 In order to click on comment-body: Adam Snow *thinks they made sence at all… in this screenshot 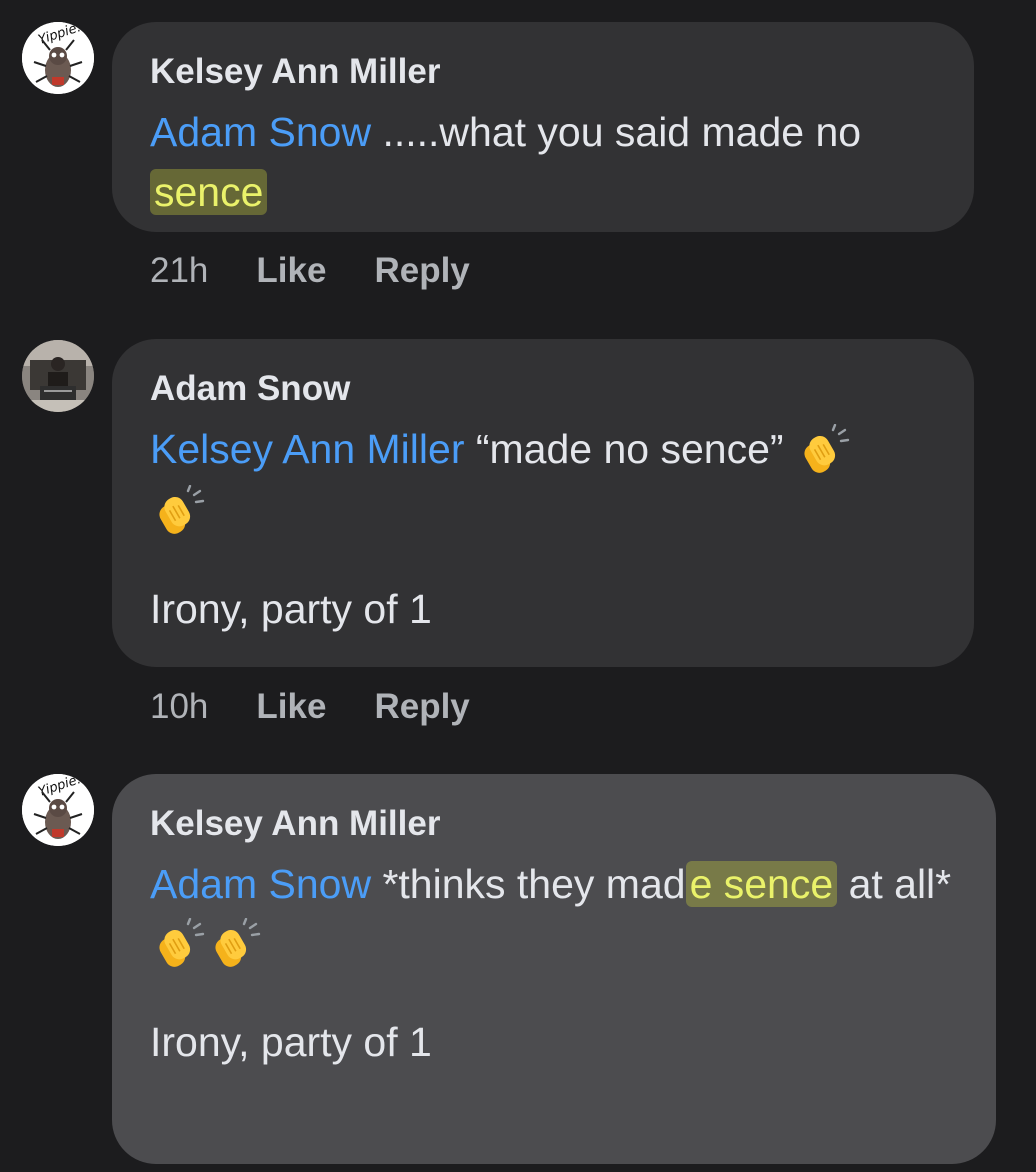, I will do `click(554, 884)`.